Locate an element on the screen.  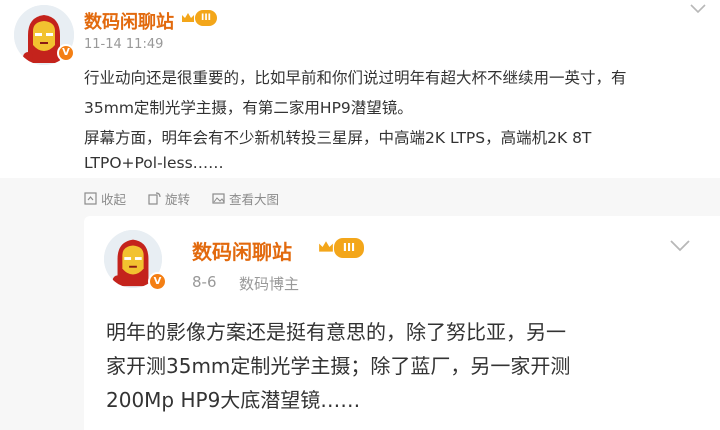
post-text-line: 35mm定制光学主摄，有第二家用HP9潜望镜。 is located at coordinates (248, 108).